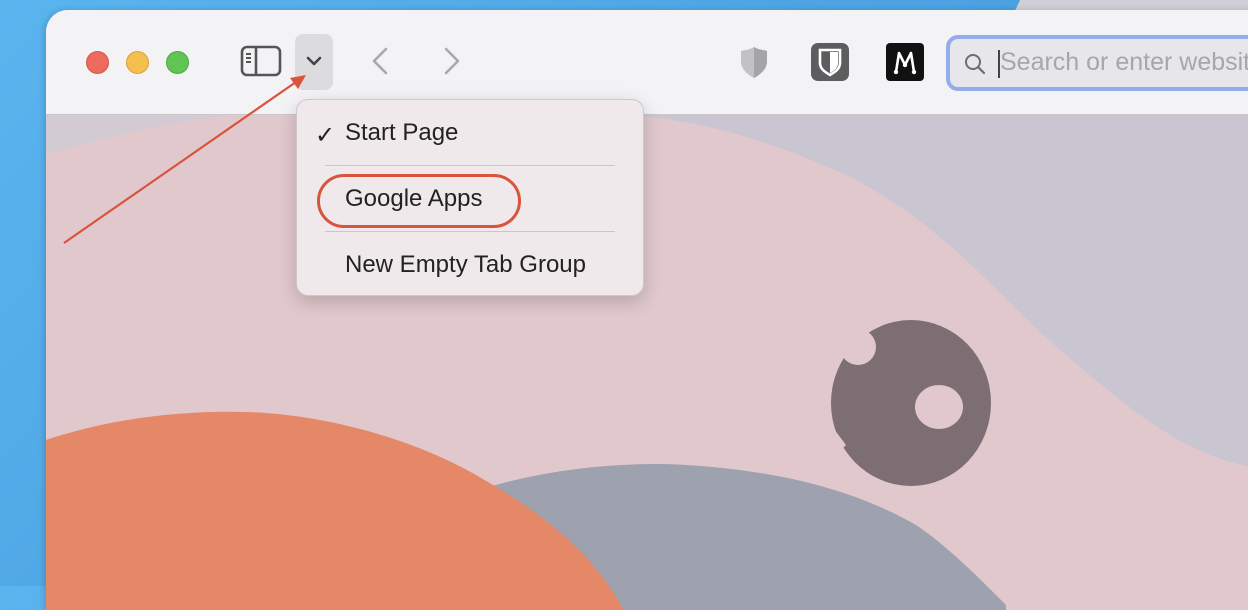 The image size is (1248, 610). I want to click on close-button, so click(97, 62).